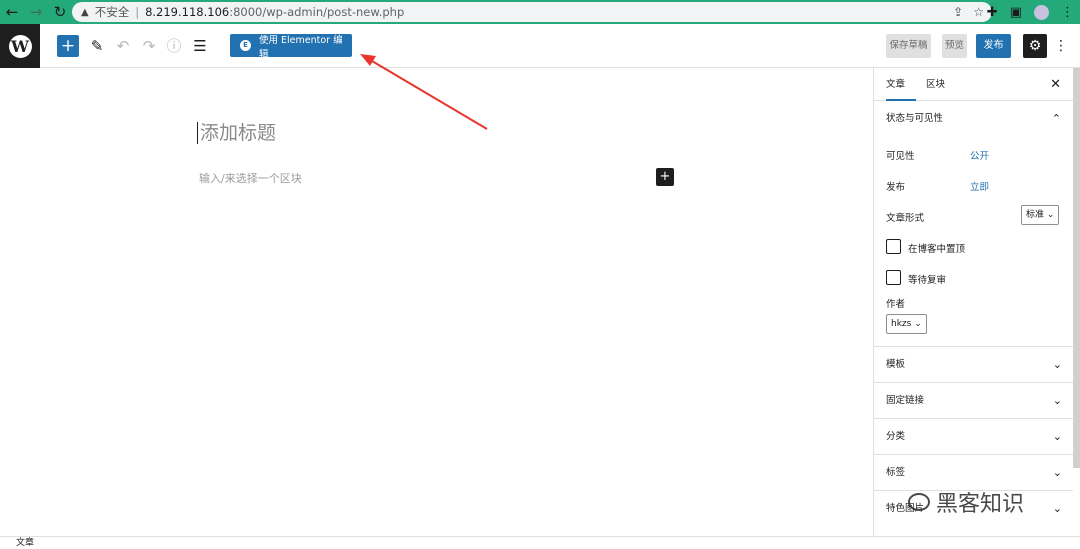  I want to click on wechat-icon, so click(919, 502).